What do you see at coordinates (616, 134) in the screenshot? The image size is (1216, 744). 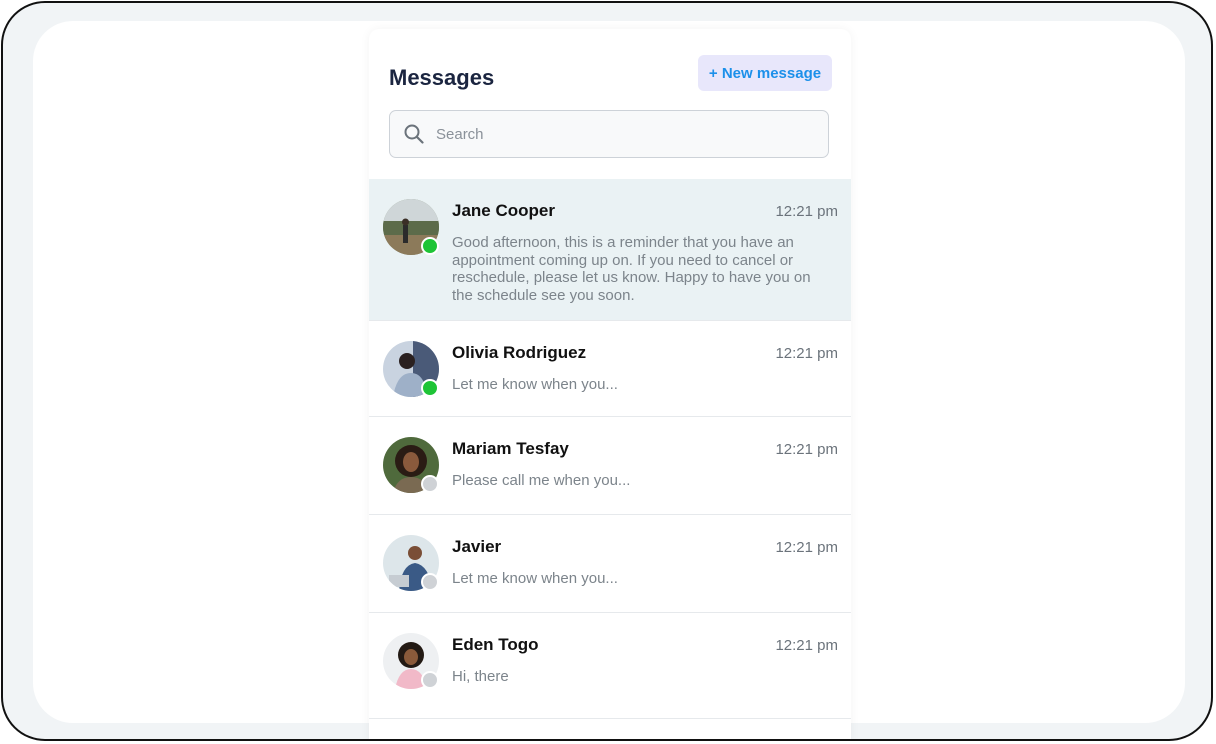 I see `search-input` at bounding box center [616, 134].